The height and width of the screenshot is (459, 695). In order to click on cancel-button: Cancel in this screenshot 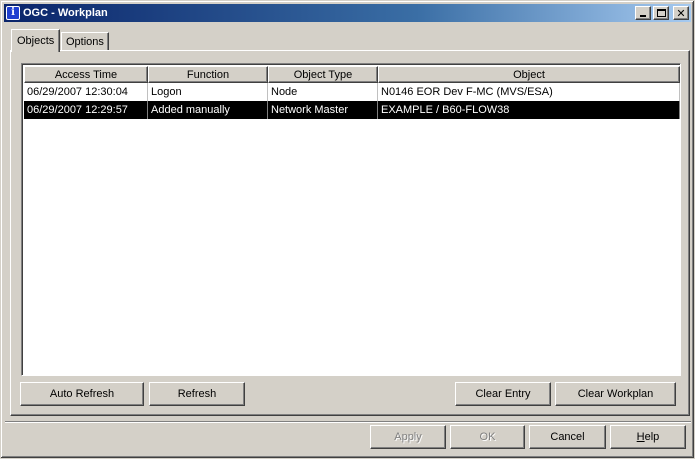, I will do `click(567, 437)`.